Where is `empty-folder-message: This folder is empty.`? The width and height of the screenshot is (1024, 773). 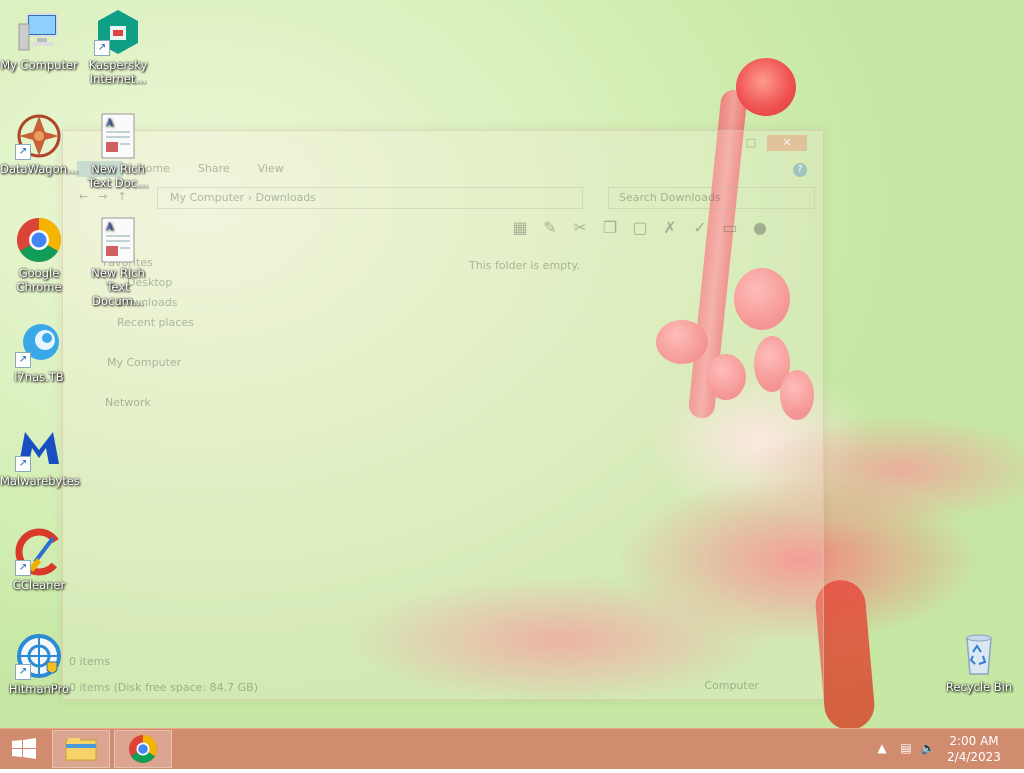 empty-folder-message: This folder is empty. is located at coordinates (524, 265).